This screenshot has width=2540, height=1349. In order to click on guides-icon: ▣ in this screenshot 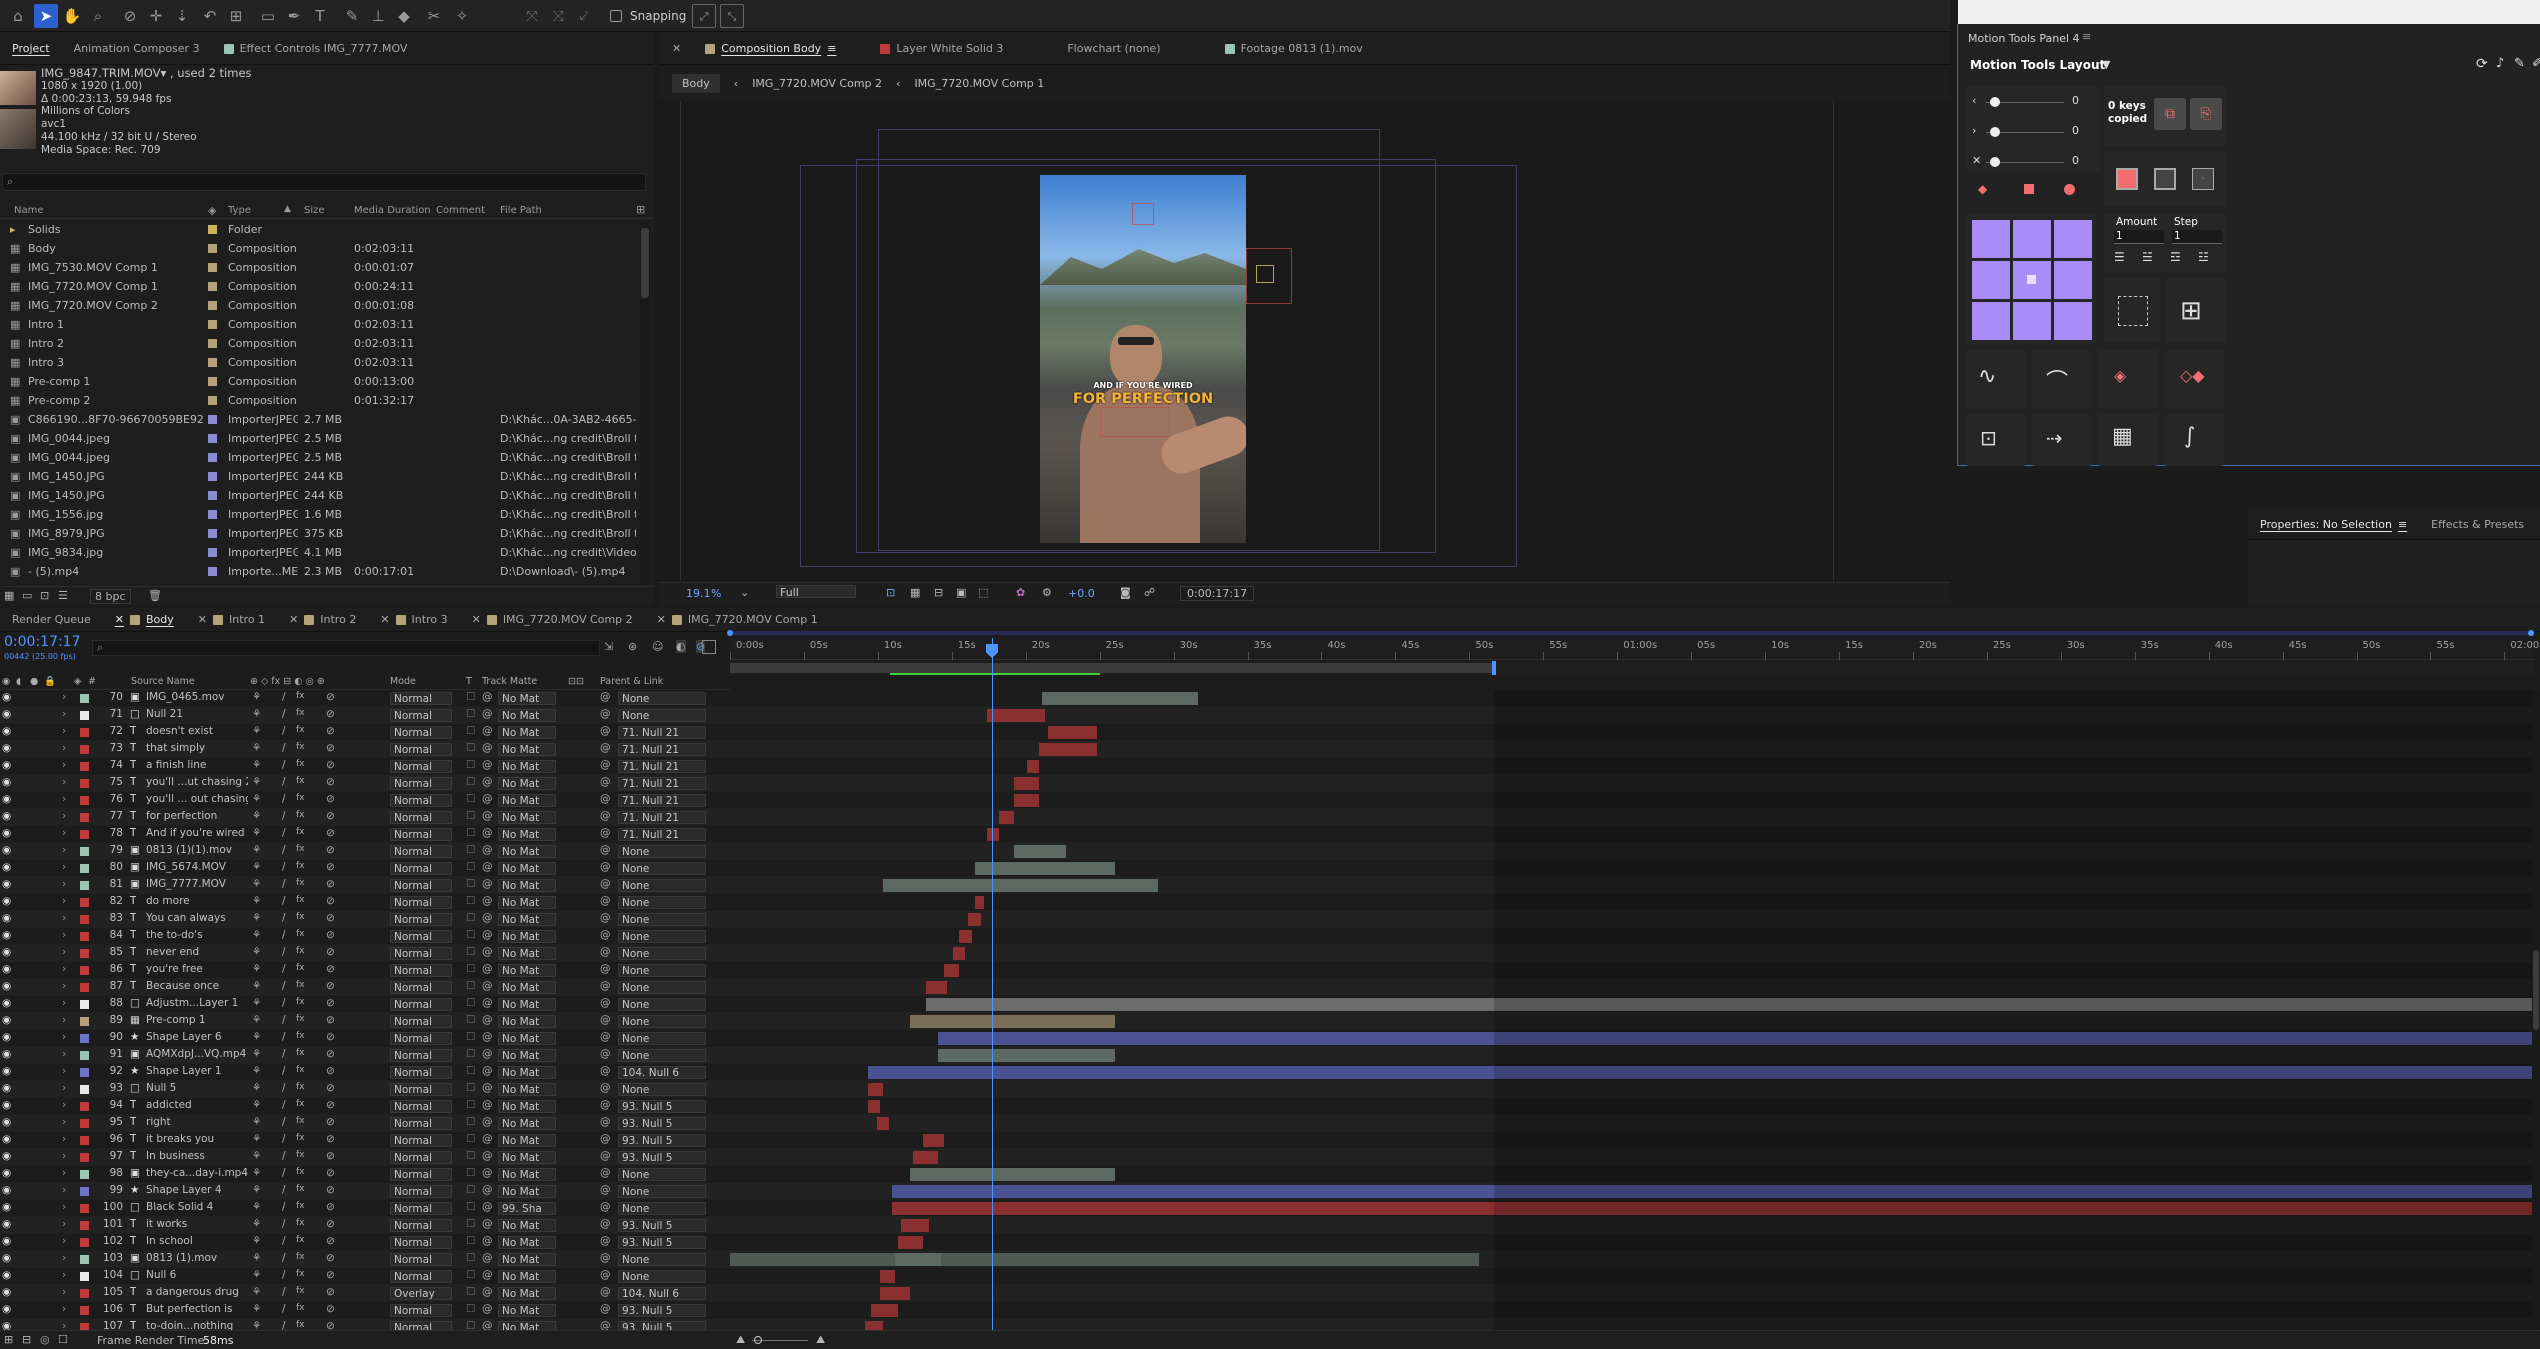, I will do `click(961, 592)`.